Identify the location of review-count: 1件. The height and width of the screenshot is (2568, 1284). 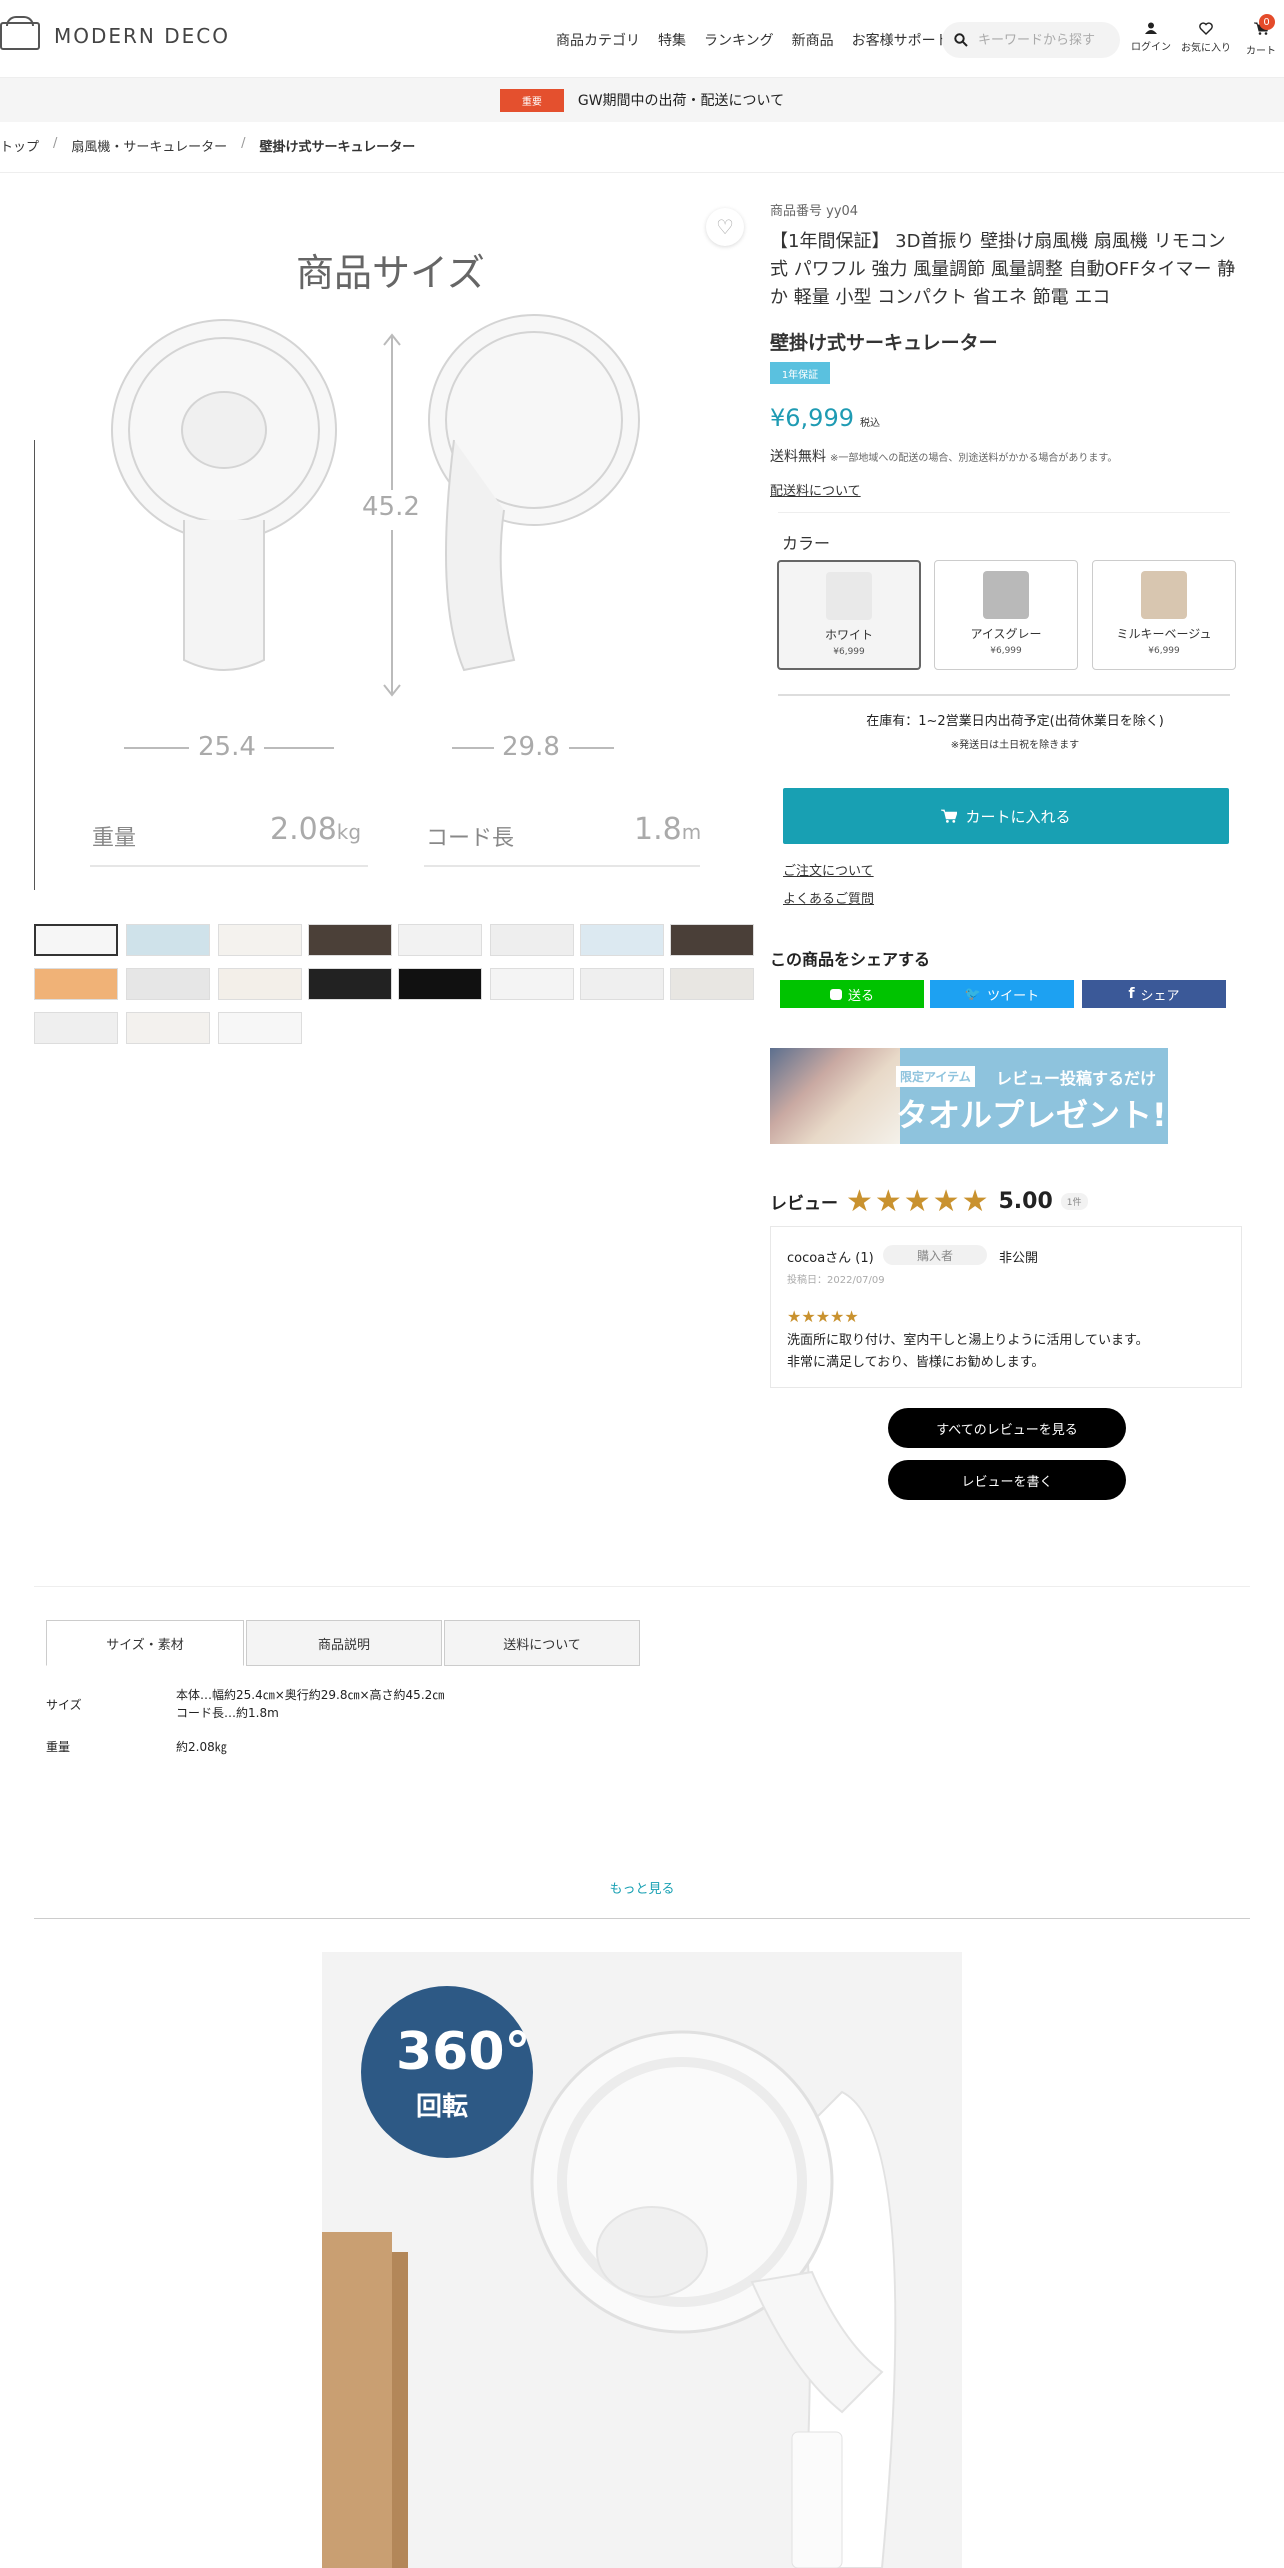
(1074, 1201).